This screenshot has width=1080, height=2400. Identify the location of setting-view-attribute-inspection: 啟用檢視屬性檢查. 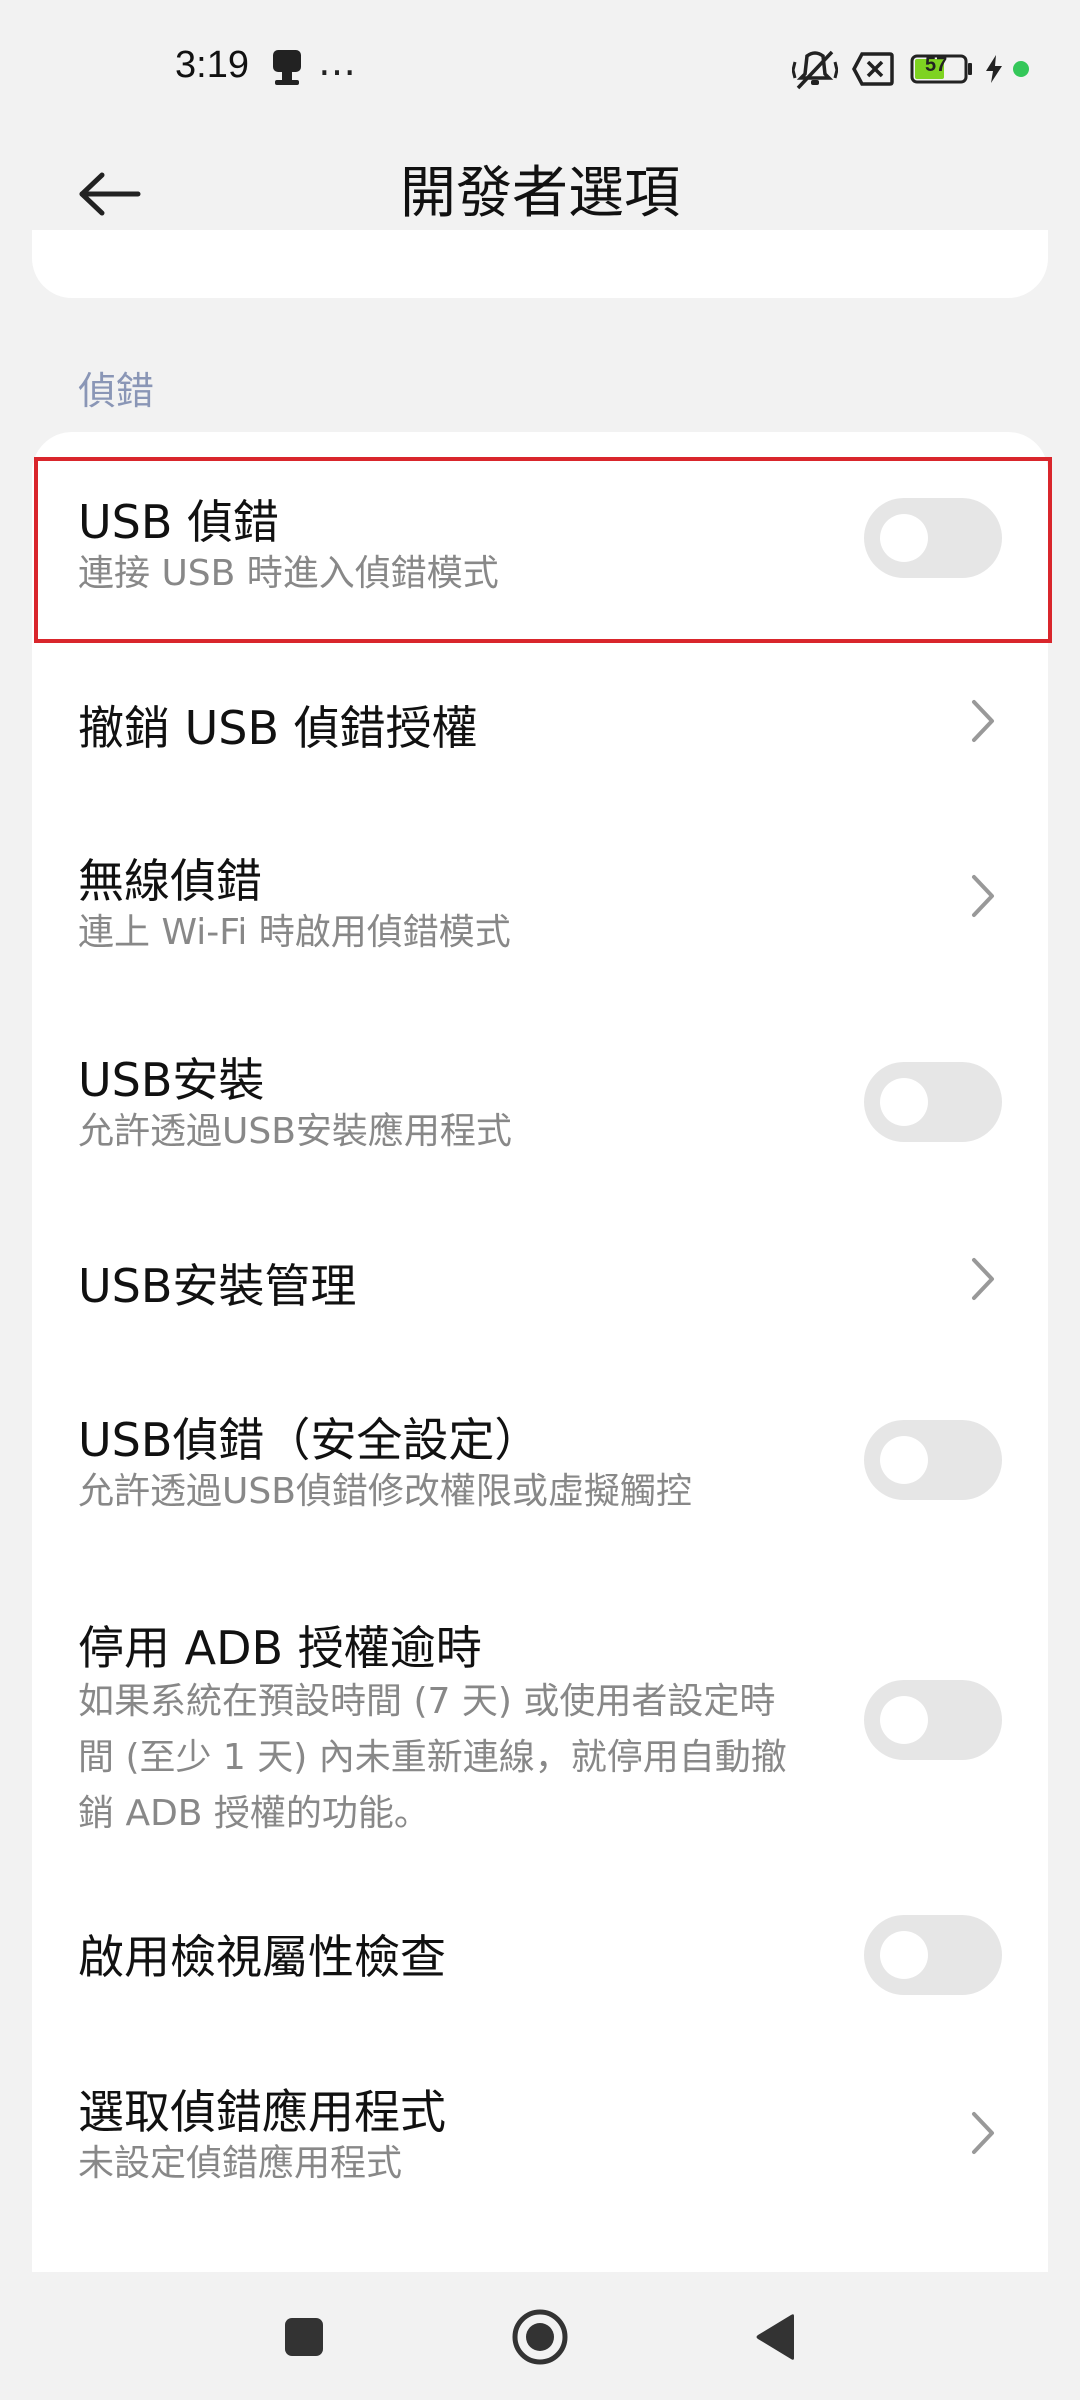
(540, 1955).